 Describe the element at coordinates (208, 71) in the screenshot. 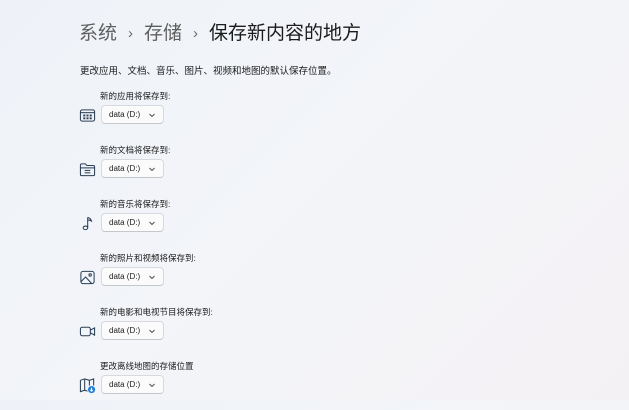

I see `page-description: 更改应用、文档、音乐、图片、视频和地图的默认保存位置。` at that location.